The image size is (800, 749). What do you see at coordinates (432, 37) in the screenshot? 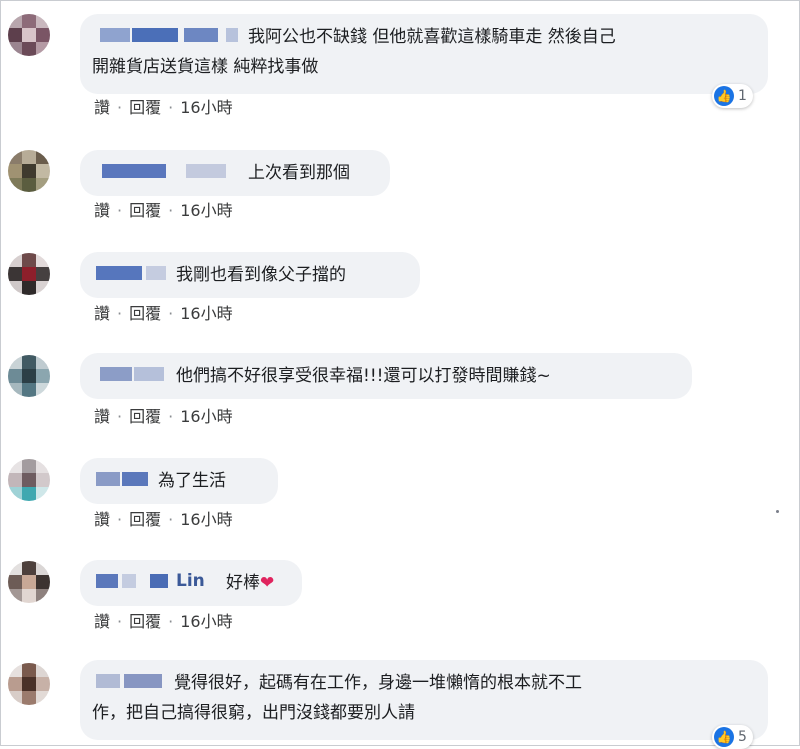
I see `comment-text: 我阿公也不缺錢 但他就喜歡這樣騎車走 然後自己` at bounding box center [432, 37].